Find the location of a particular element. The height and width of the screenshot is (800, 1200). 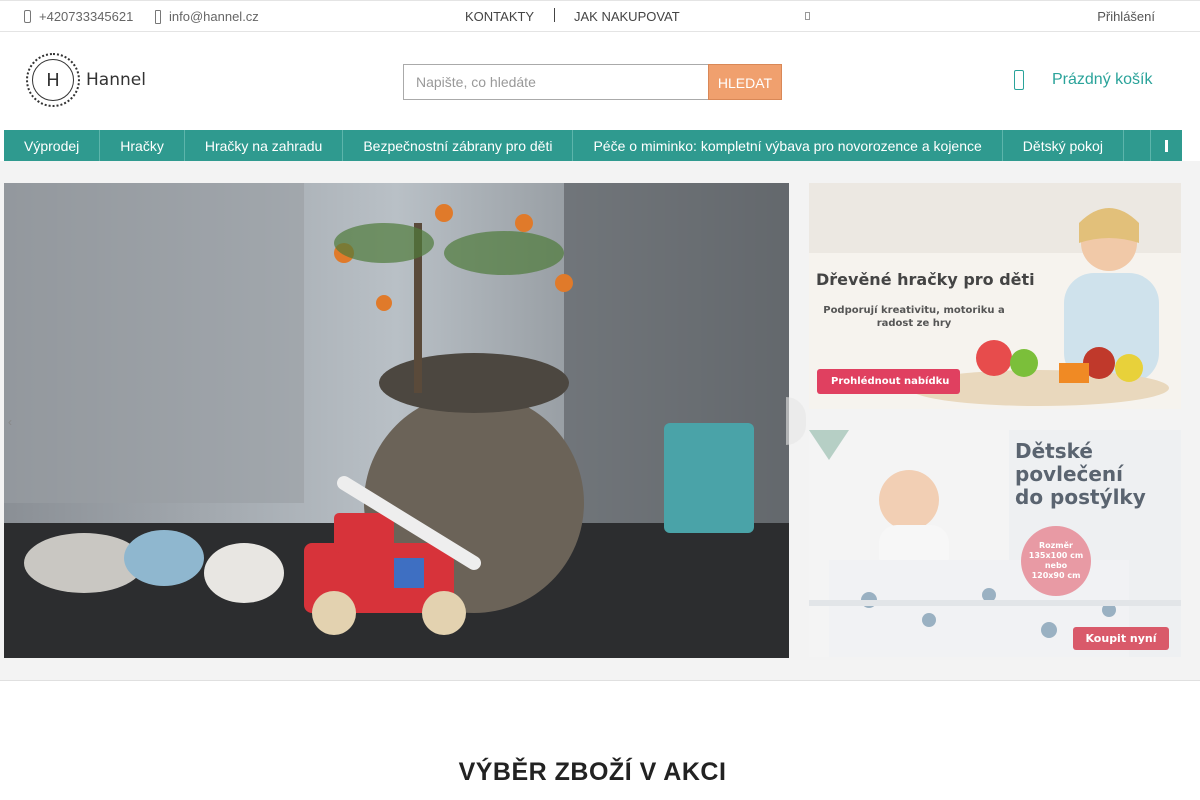

phone-contact: +420733345621 is located at coordinates (78, 16).